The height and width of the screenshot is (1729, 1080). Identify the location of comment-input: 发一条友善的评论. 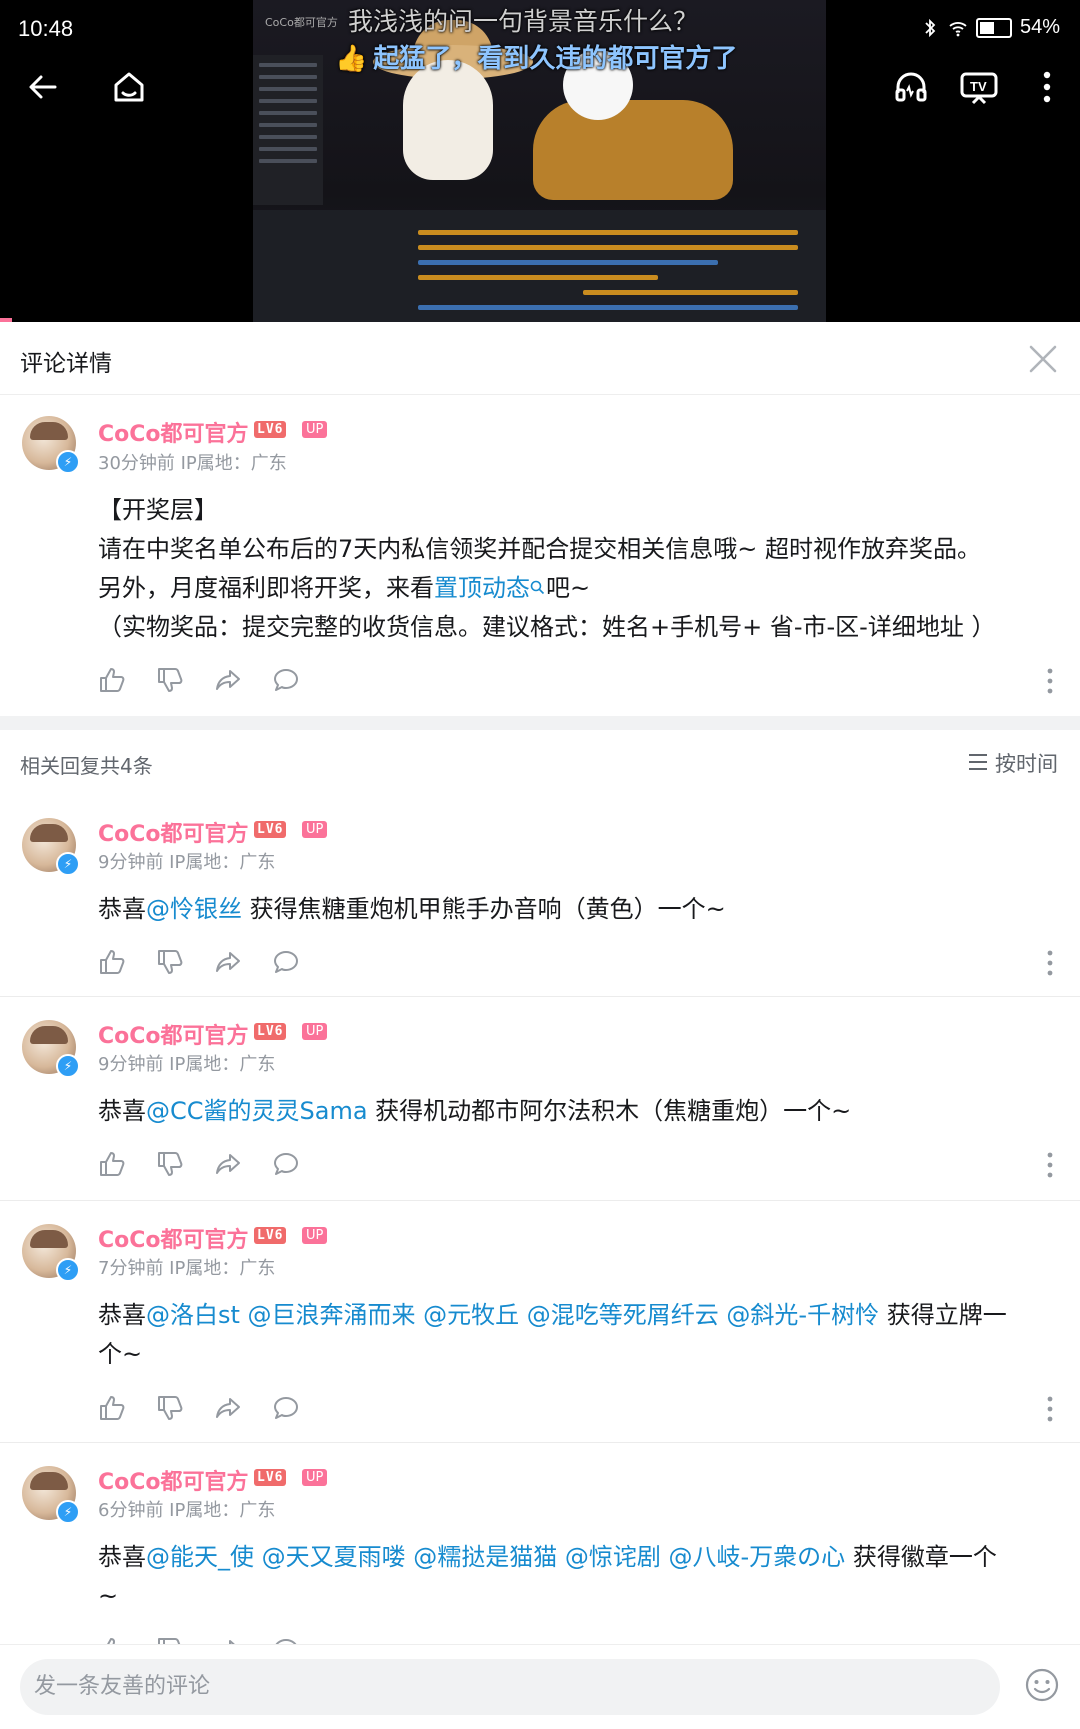
(510, 1687).